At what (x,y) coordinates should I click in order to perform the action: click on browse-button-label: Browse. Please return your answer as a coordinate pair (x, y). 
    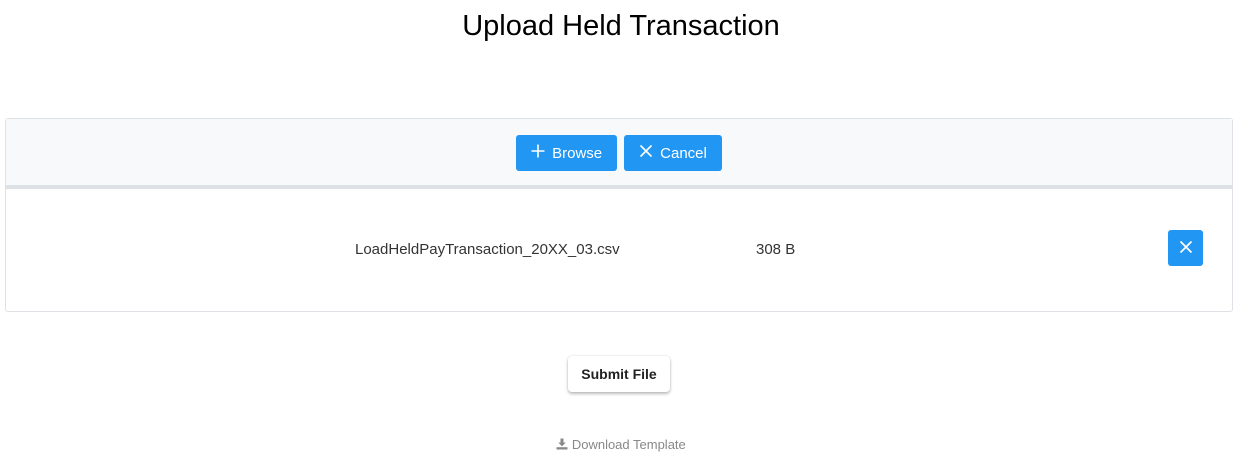
    Looking at the image, I should click on (577, 153).